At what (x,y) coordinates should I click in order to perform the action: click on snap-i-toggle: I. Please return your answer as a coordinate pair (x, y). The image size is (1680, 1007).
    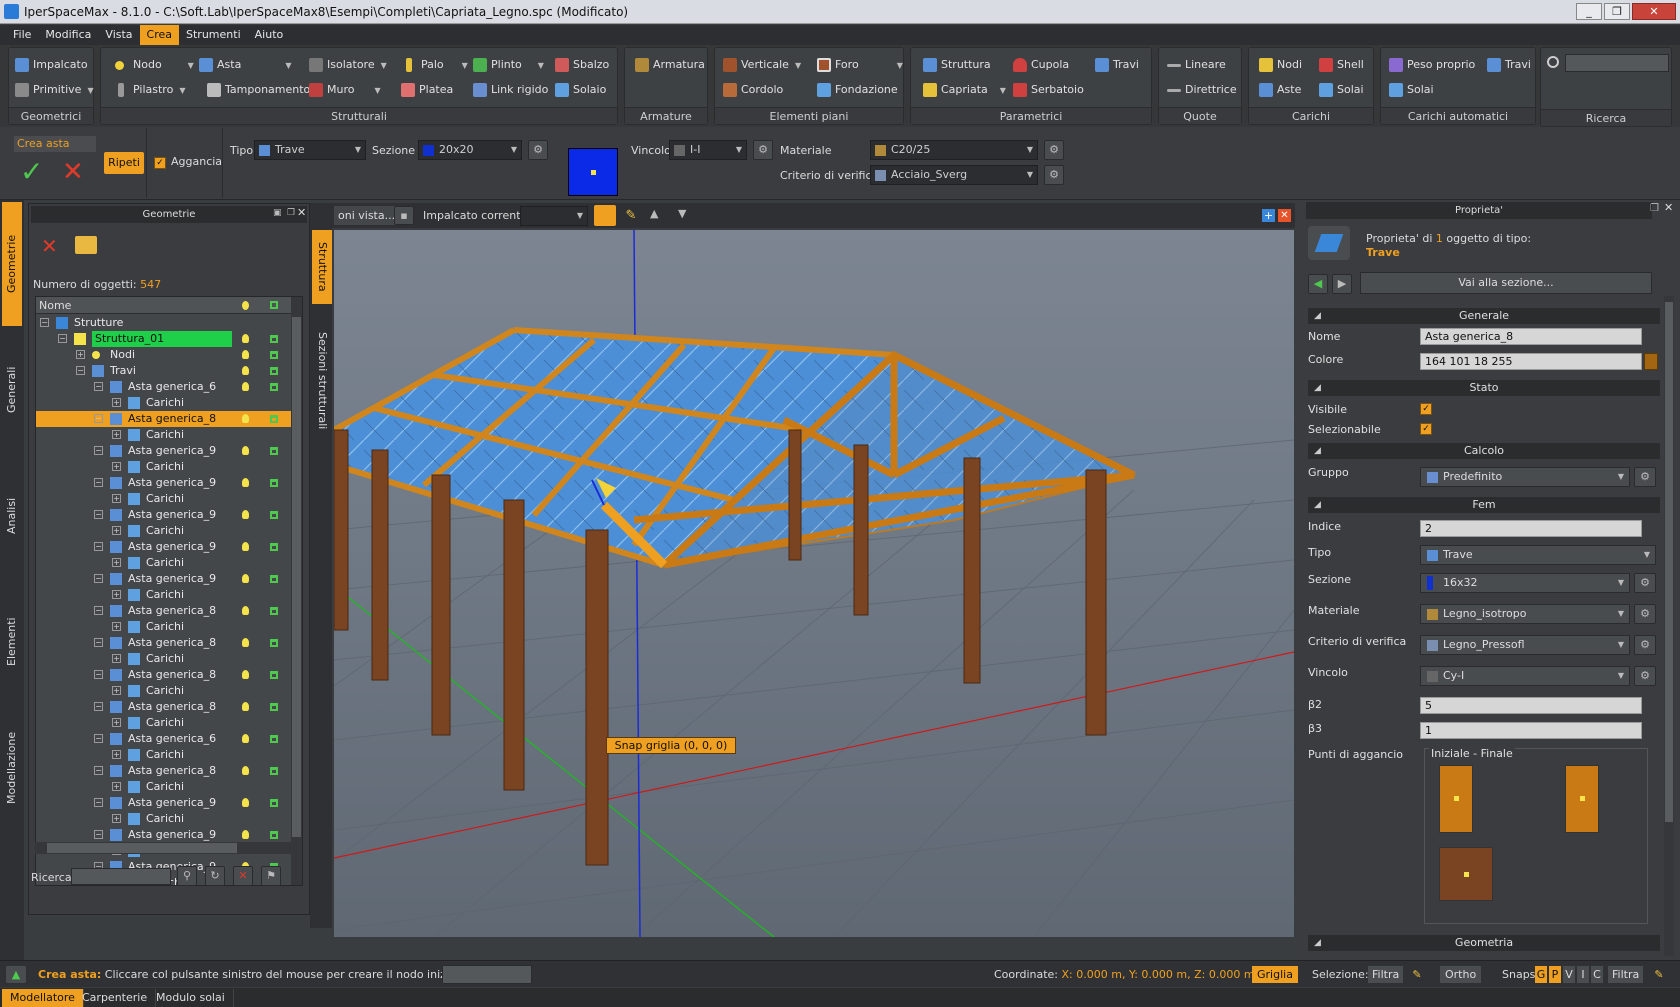
    Looking at the image, I should click on (1583, 974).